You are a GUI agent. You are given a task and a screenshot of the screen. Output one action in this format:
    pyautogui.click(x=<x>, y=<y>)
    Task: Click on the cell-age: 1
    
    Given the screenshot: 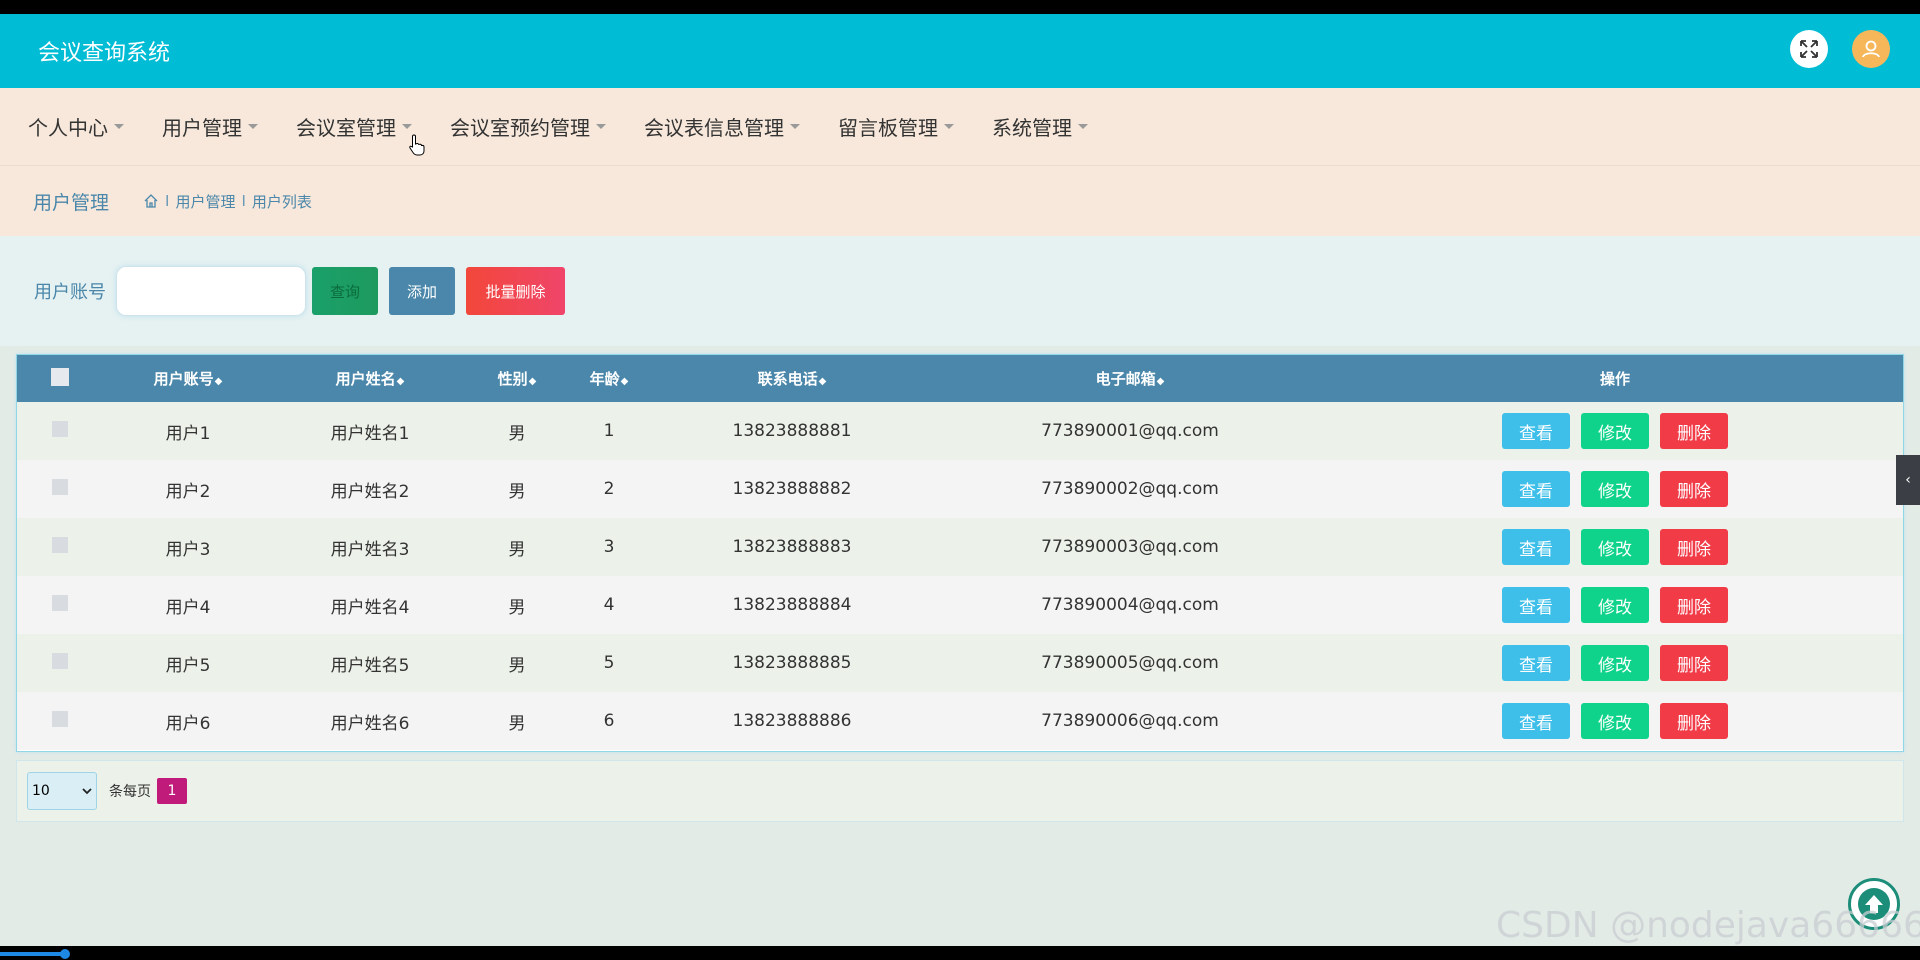 What is the action you would take?
    pyautogui.click(x=609, y=431)
    